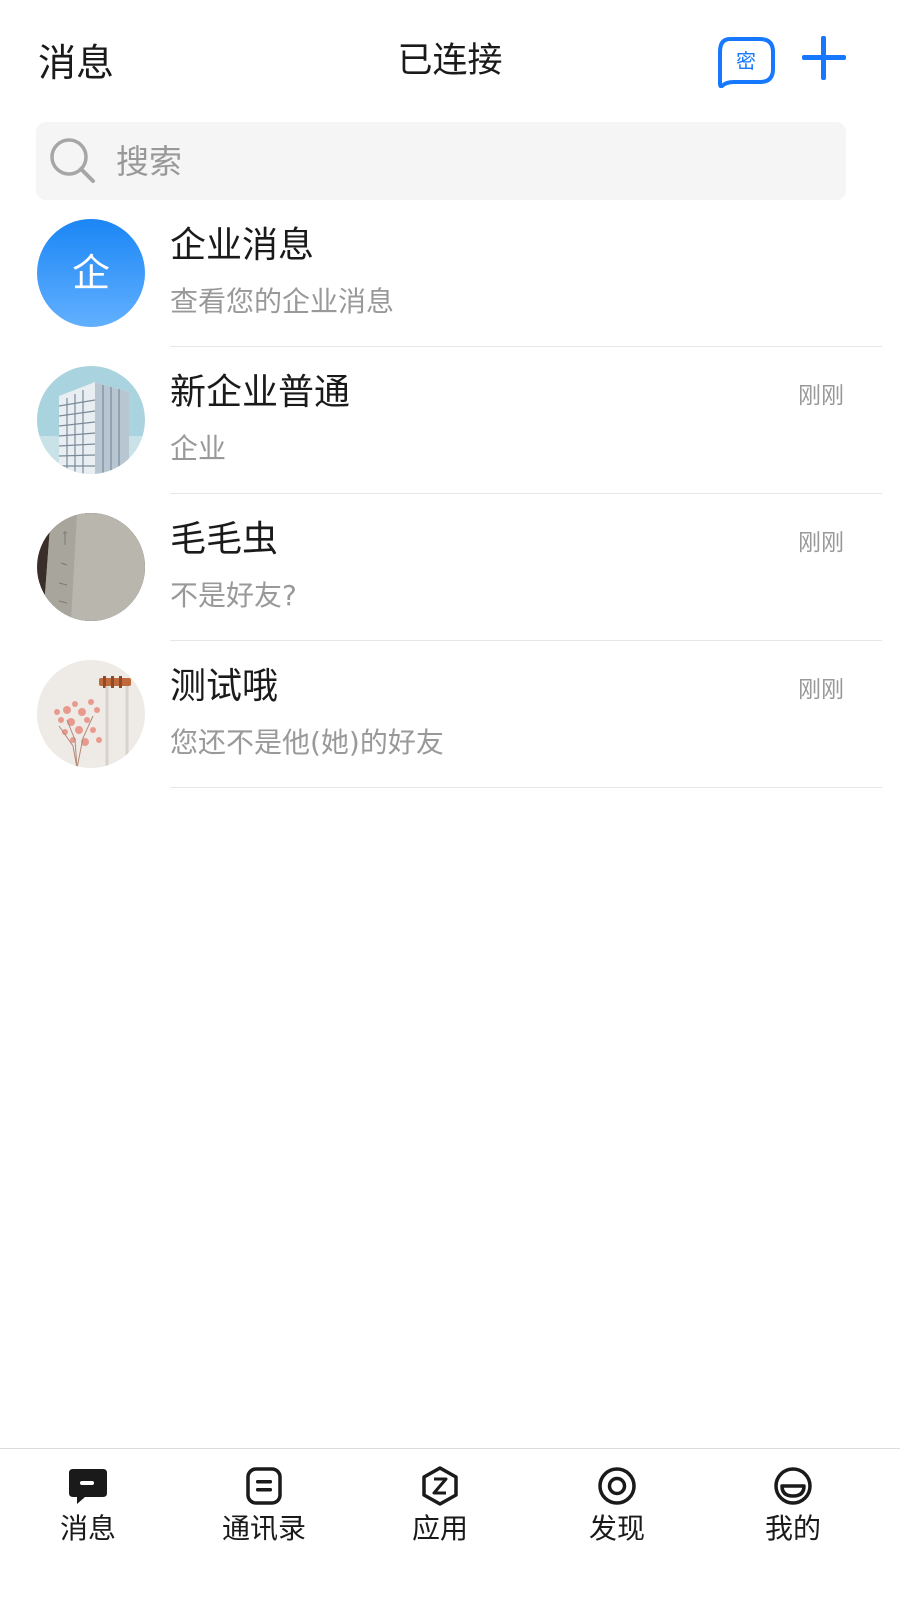 Image resolution: width=900 pixels, height=1601 pixels. What do you see at coordinates (617, 1486) in the screenshot?
I see `discover-icon` at bounding box center [617, 1486].